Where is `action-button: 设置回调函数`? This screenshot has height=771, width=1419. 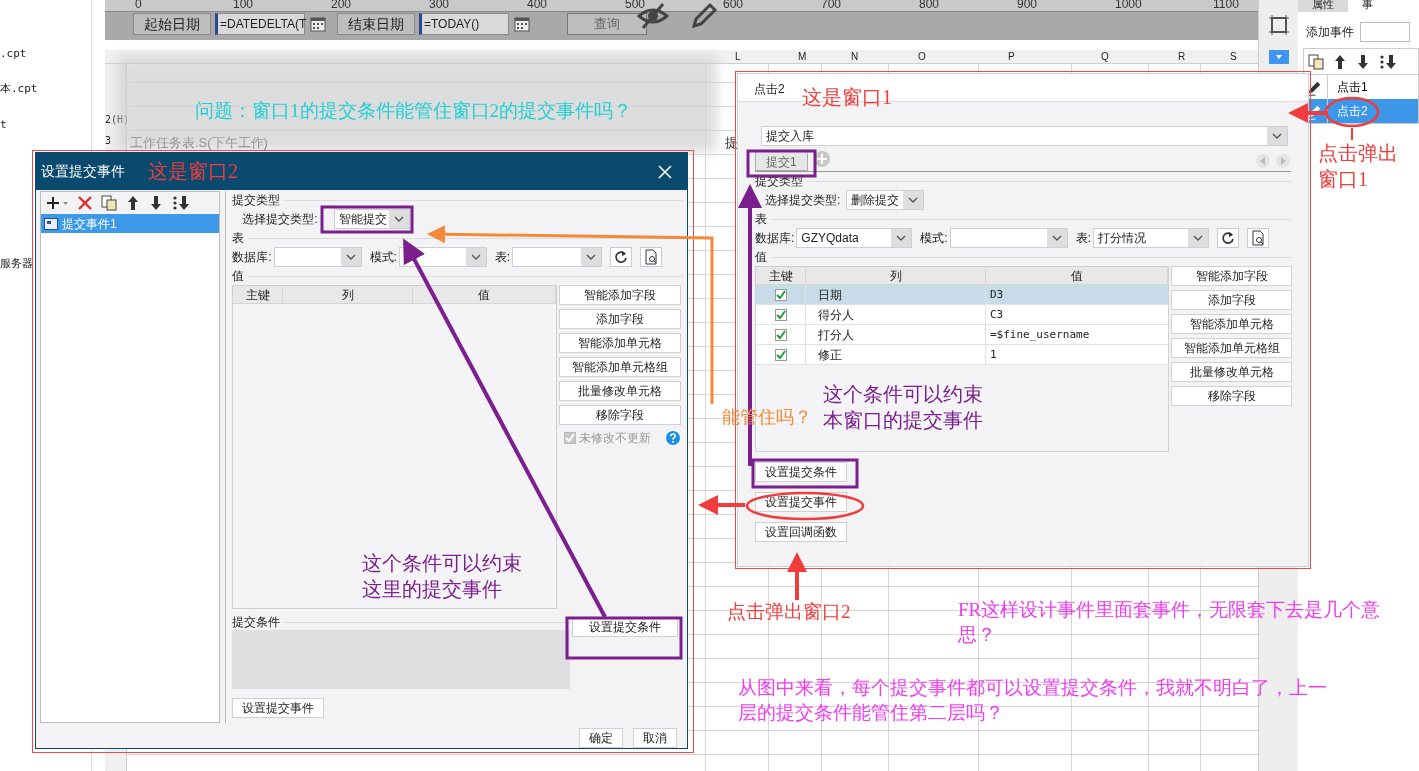
action-button: 设置回调函数 is located at coordinates (801, 532).